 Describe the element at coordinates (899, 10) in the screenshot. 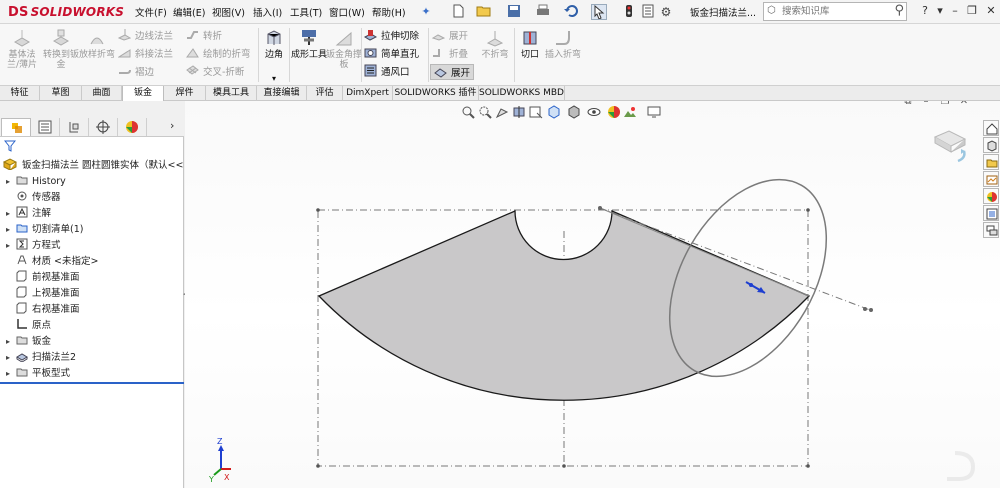

I see `search-icon: ⚲` at that location.